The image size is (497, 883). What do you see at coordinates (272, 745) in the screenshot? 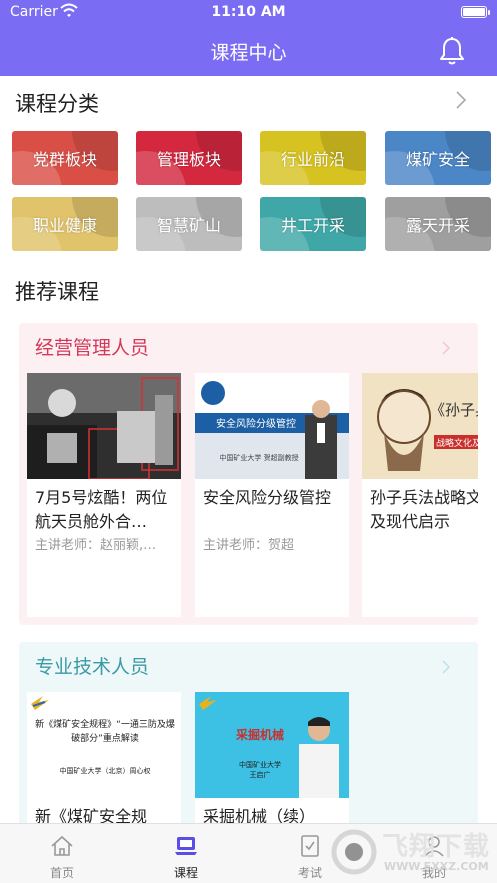
I see `course-thumbnail: 采掘机械 中国矿业大学 王启广` at bounding box center [272, 745].